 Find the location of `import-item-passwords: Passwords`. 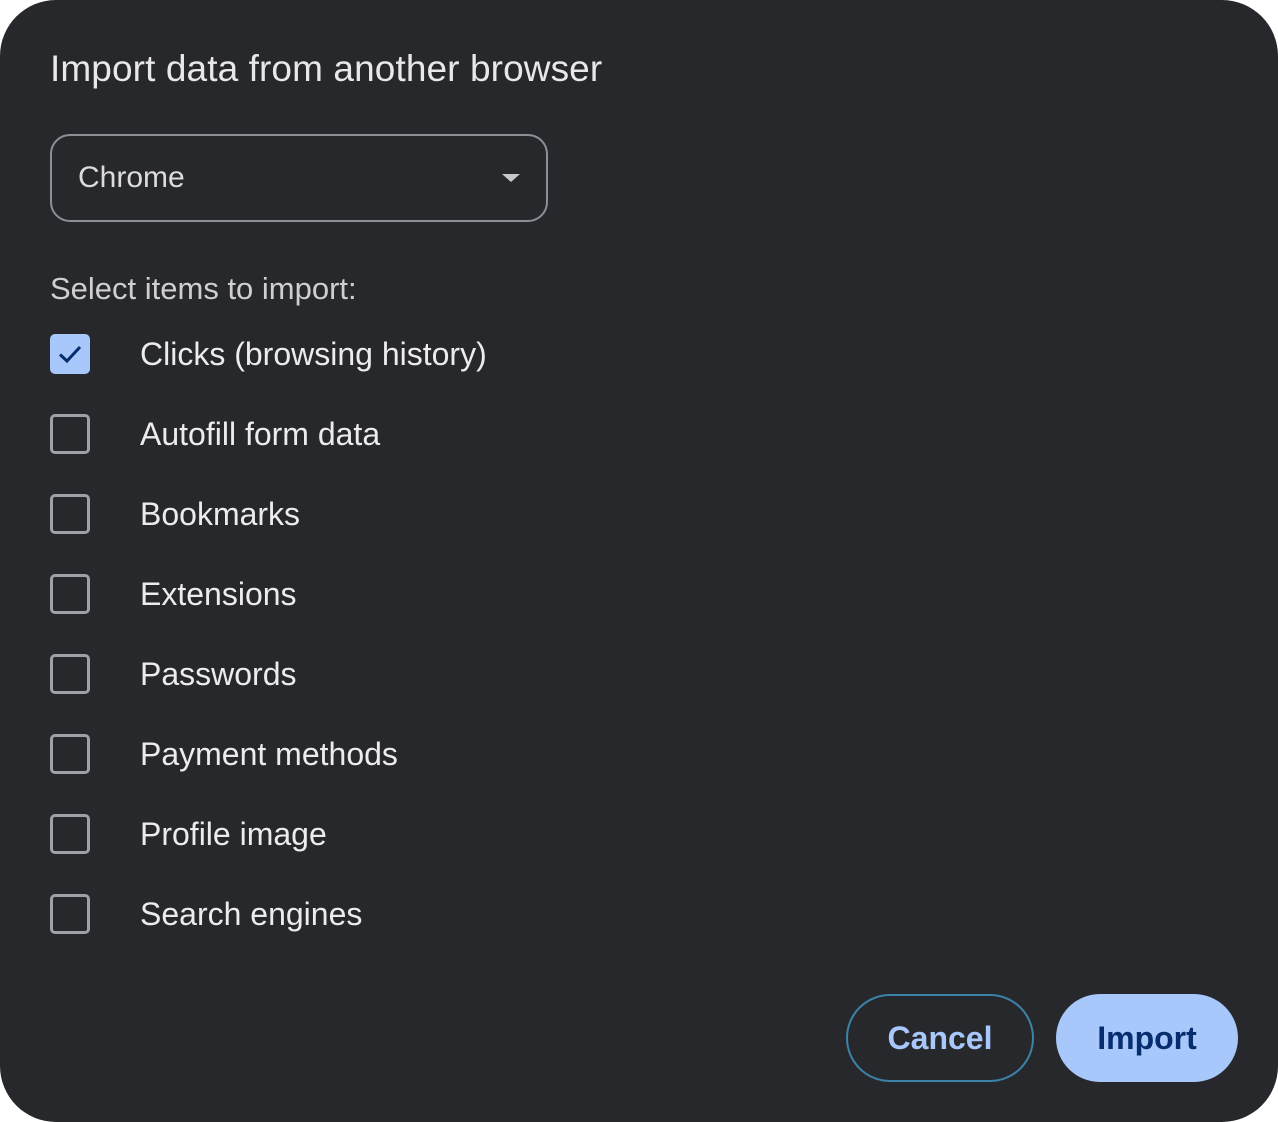

import-item-passwords: Passwords is located at coordinates (173, 674).